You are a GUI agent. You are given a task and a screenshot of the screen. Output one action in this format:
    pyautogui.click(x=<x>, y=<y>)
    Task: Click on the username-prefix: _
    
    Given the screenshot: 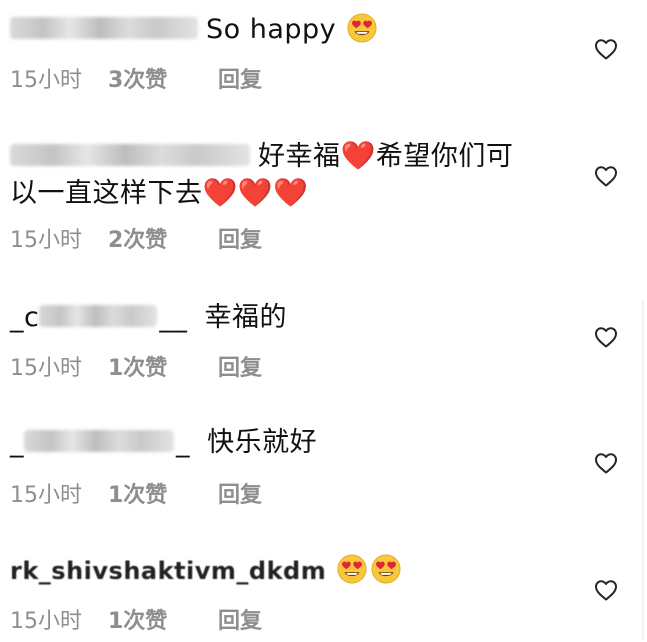 What is the action you would take?
    pyautogui.click(x=17, y=442)
    